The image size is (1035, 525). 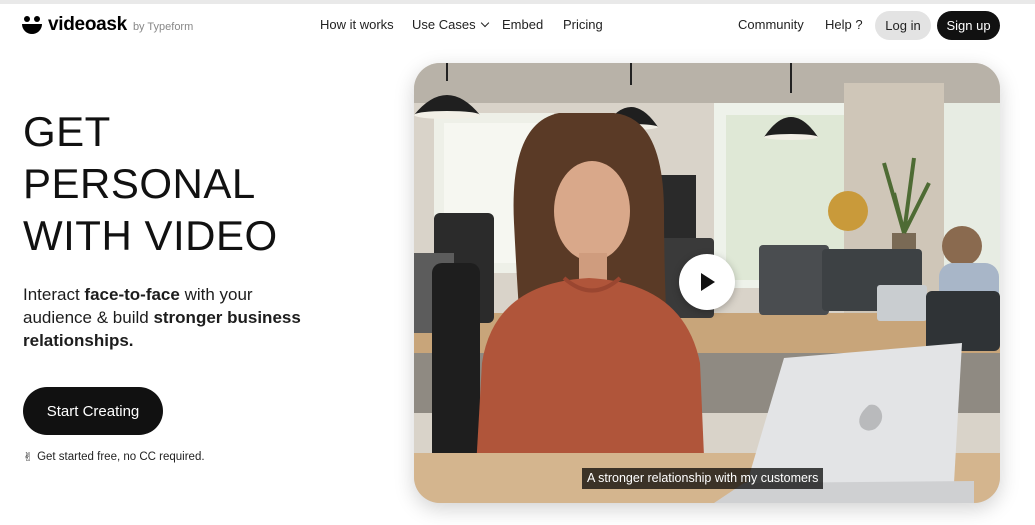 What do you see at coordinates (121, 457) in the screenshot?
I see `free-note-text: Get started free, no CC required.` at bounding box center [121, 457].